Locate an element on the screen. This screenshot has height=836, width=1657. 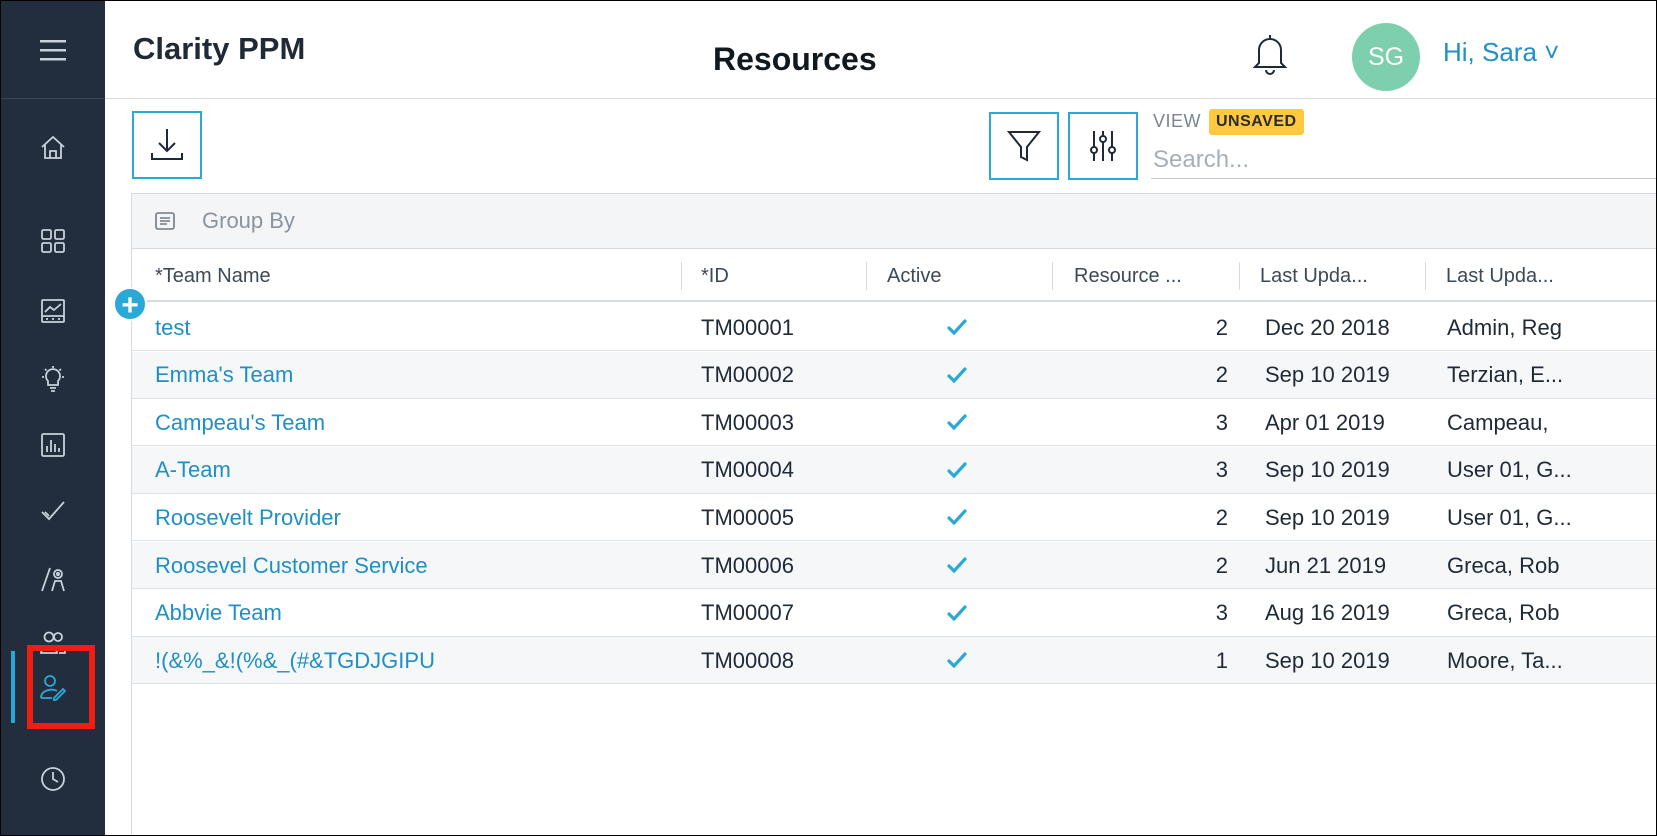
menu-icon is located at coordinates (53, 49).